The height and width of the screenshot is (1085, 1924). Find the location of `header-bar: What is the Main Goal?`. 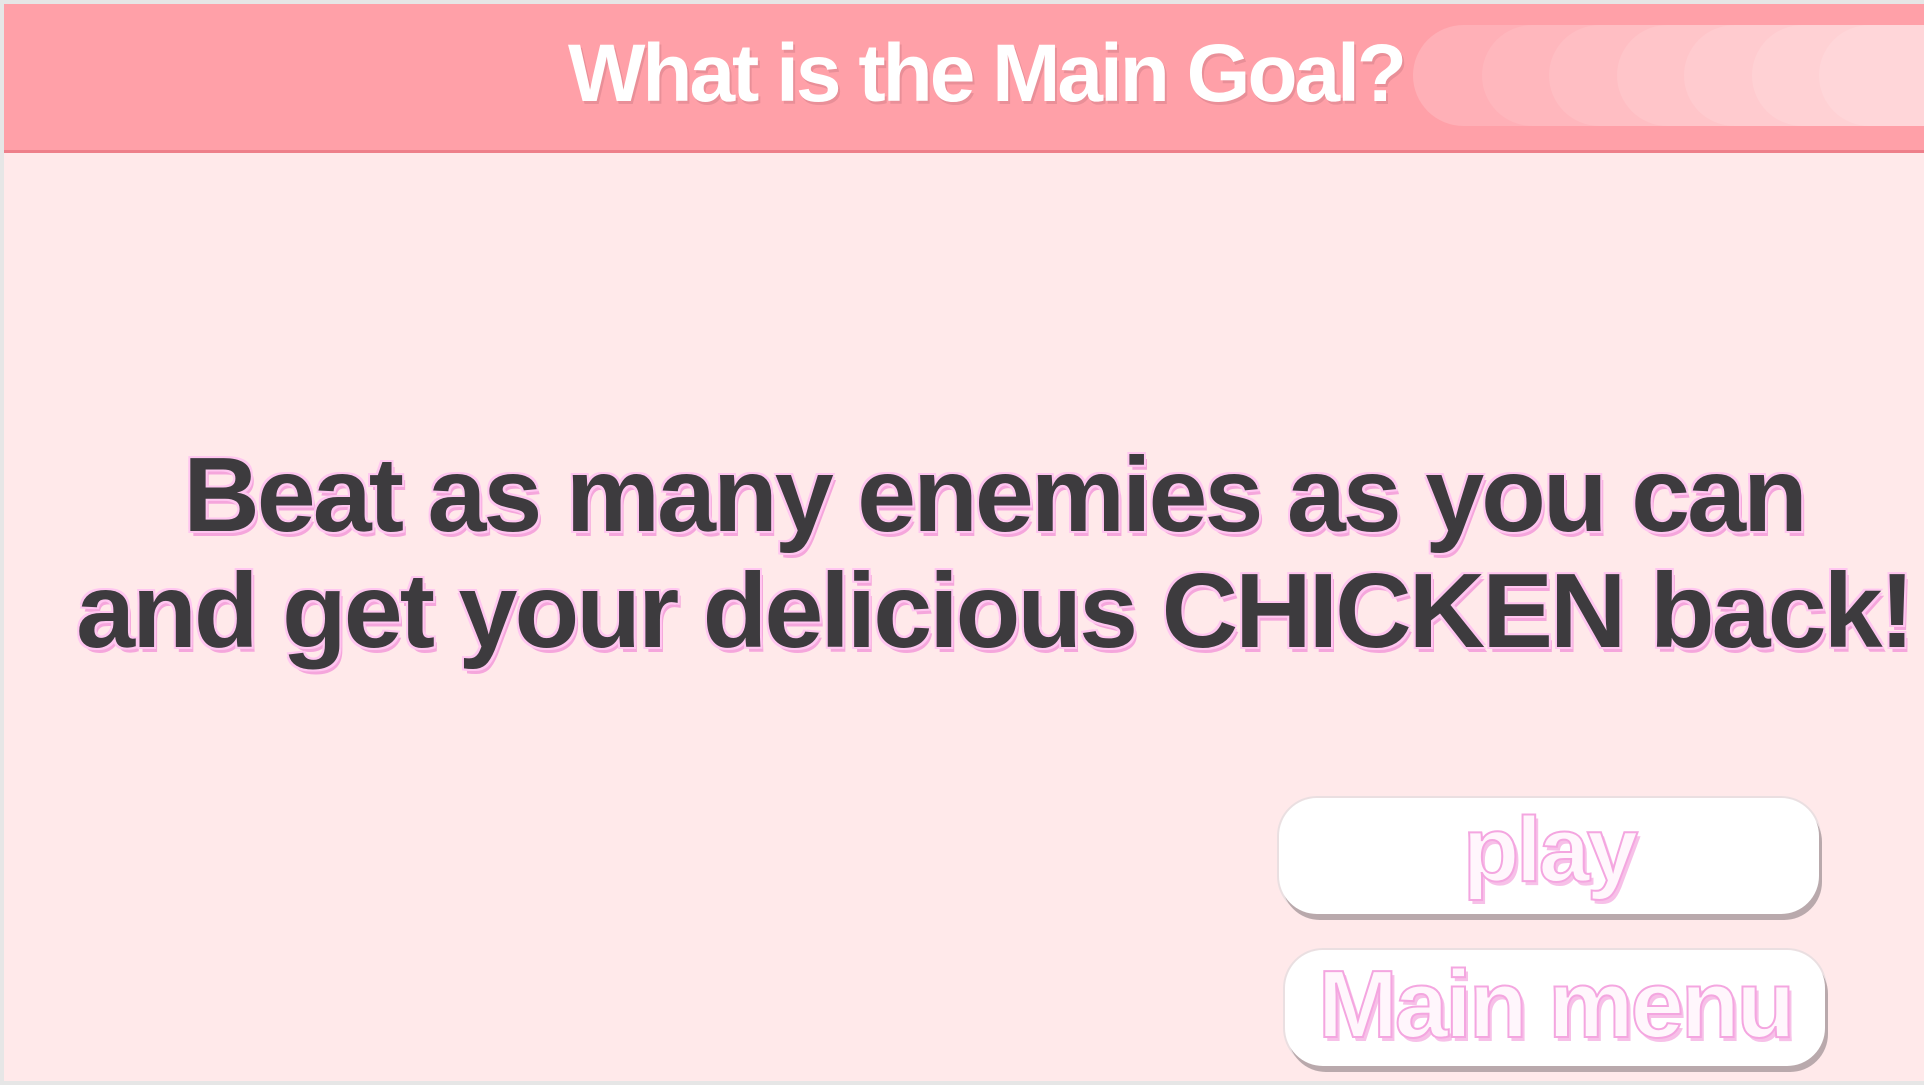

header-bar: What is the Main Goal? is located at coordinates (964, 78).